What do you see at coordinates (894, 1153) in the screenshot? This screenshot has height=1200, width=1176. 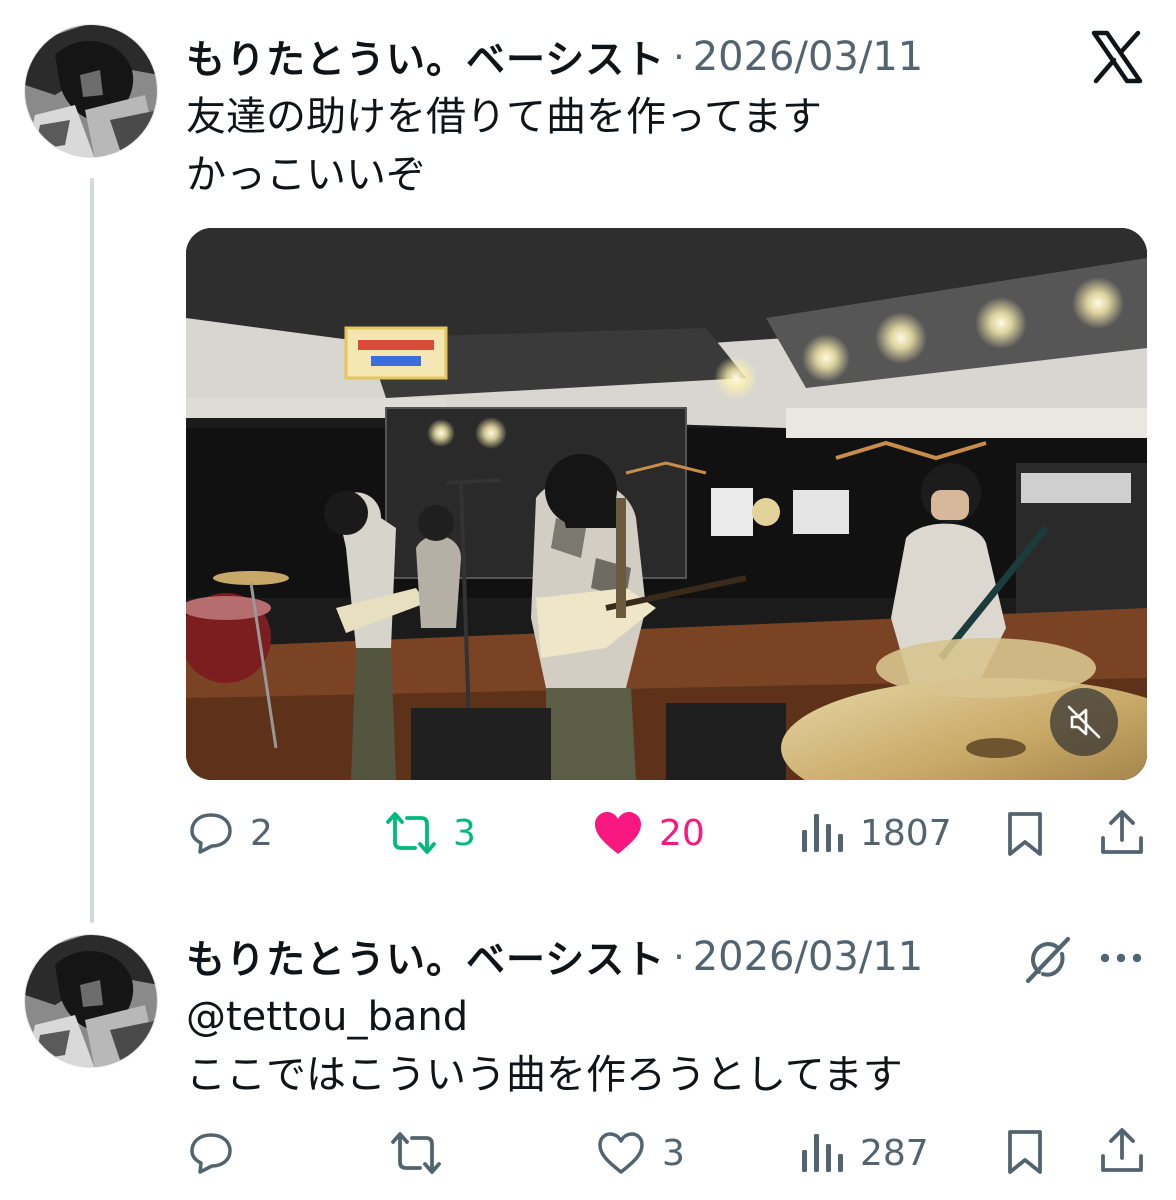 I see `view-count: 287` at bounding box center [894, 1153].